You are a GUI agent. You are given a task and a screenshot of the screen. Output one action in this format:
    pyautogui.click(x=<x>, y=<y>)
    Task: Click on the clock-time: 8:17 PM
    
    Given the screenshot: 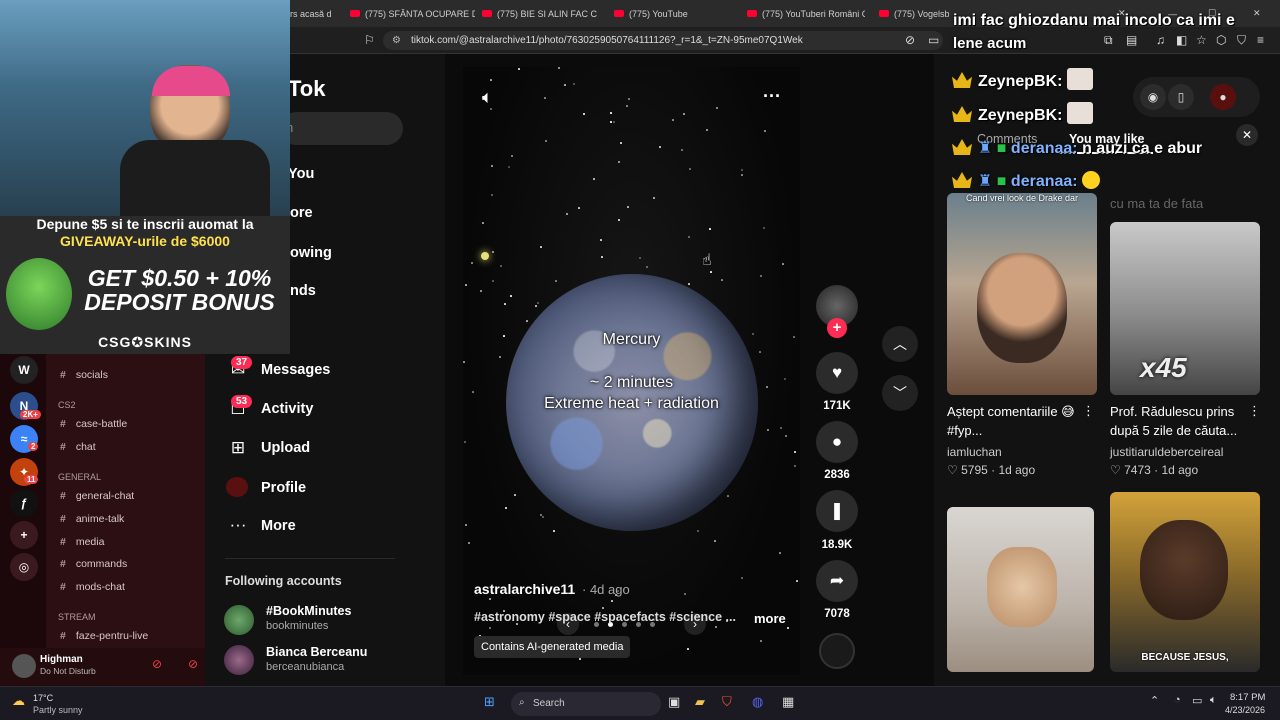 What is the action you would take?
    pyautogui.click(x=1247, y=697)
    